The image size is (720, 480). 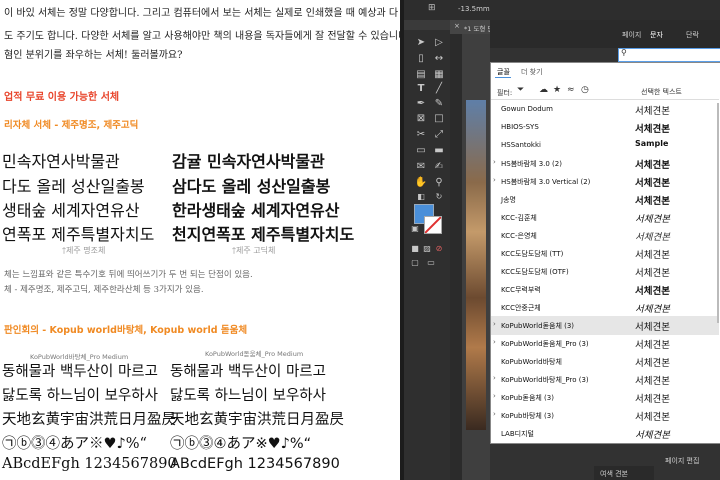 I want to click on content-collector-icon: ▤, so click(x=421, y=75).